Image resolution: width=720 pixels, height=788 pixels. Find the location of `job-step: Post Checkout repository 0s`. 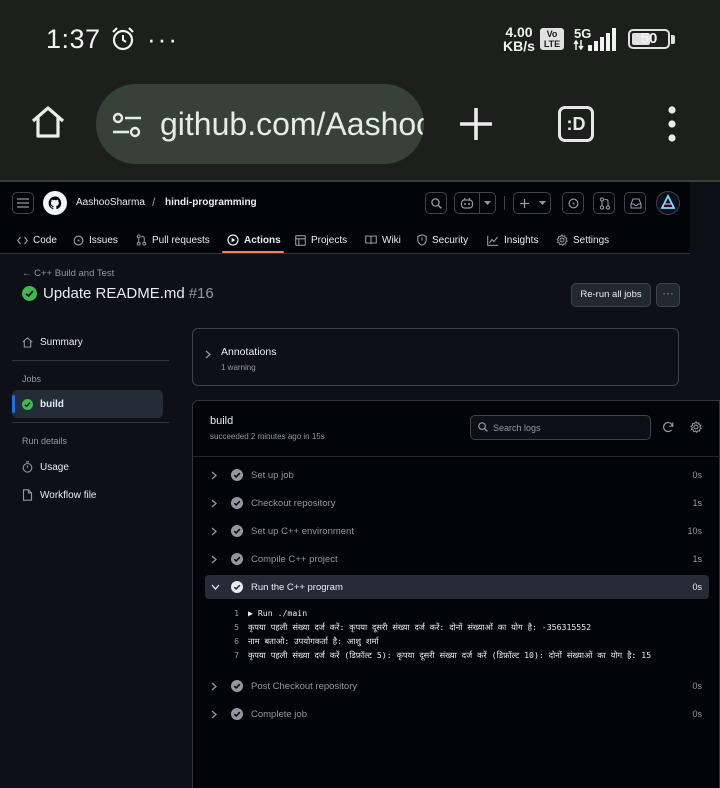

job-step: Post Checkout repository 0s is located at coordinates (457, 686).